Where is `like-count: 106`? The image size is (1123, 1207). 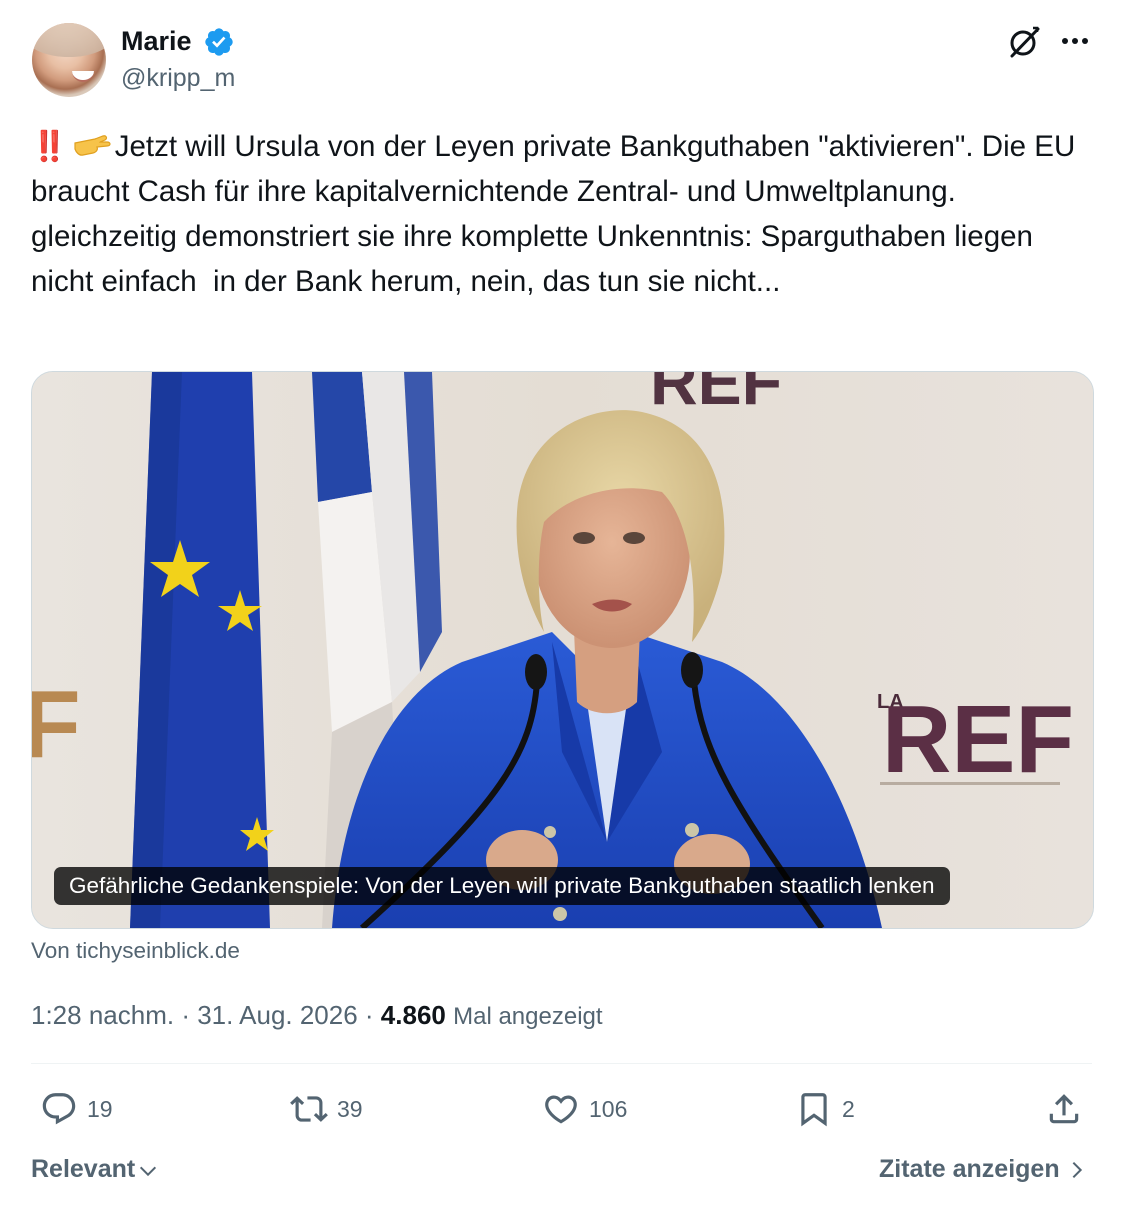
like-count: 106 is located at coordinates (608, 1109).